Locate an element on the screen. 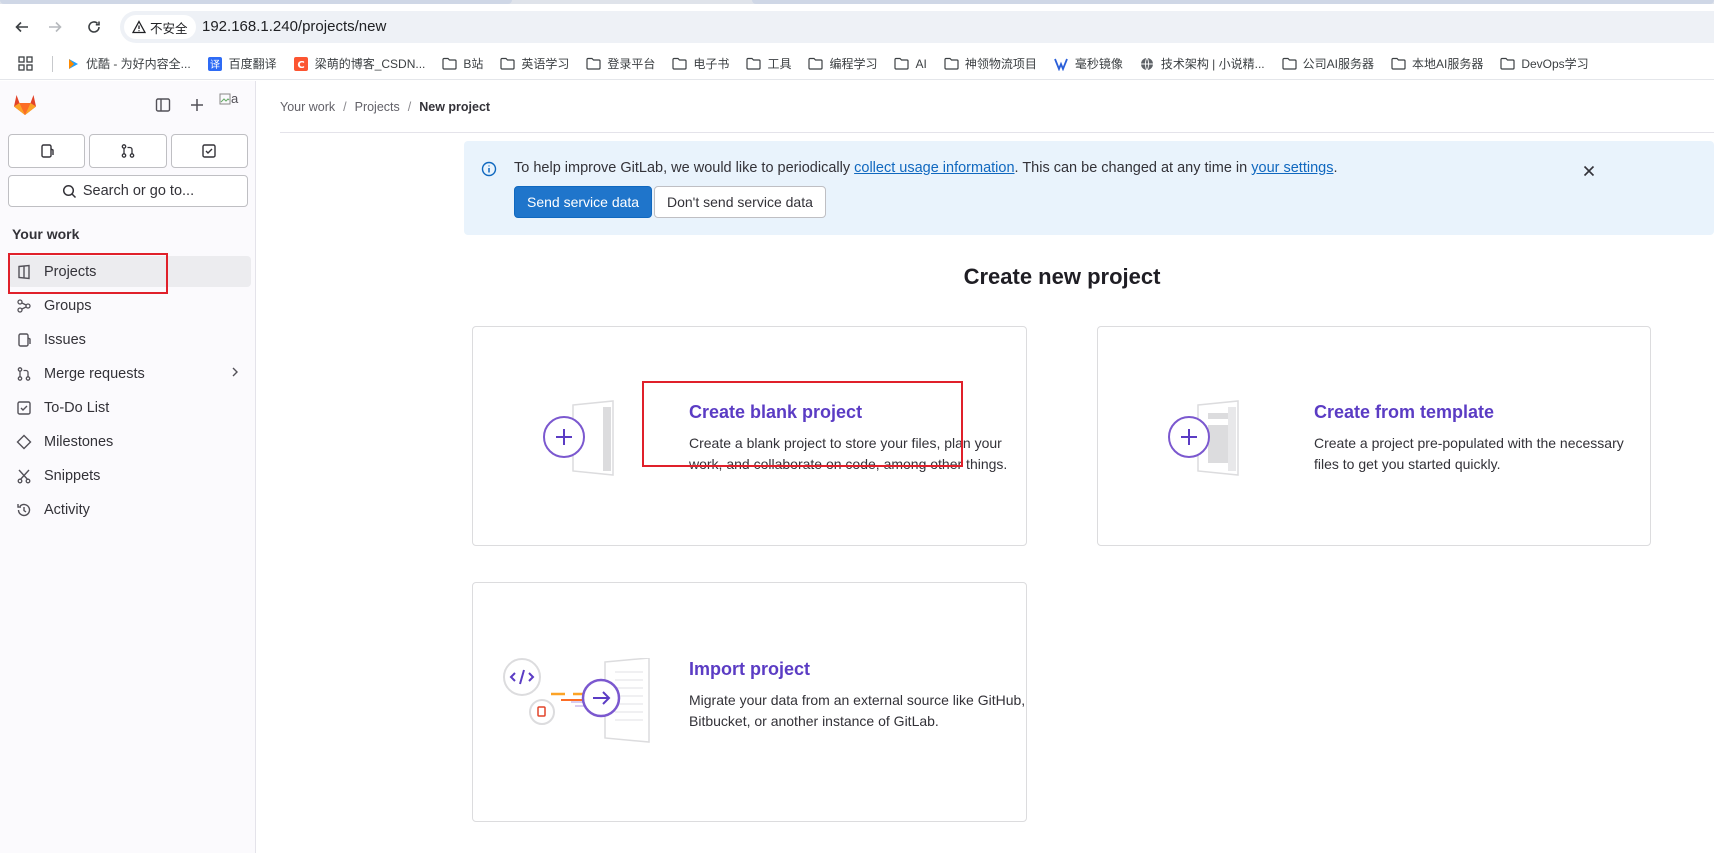  annotation-highlight-blank-project is located at coordinates (802, 424).